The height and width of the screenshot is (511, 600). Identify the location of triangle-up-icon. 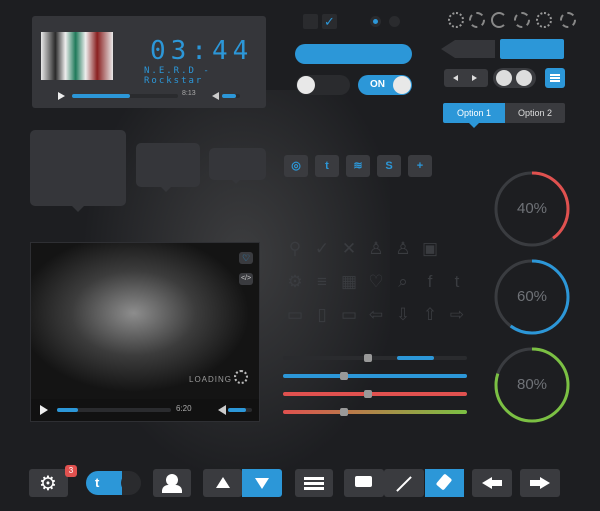
(223, 482).